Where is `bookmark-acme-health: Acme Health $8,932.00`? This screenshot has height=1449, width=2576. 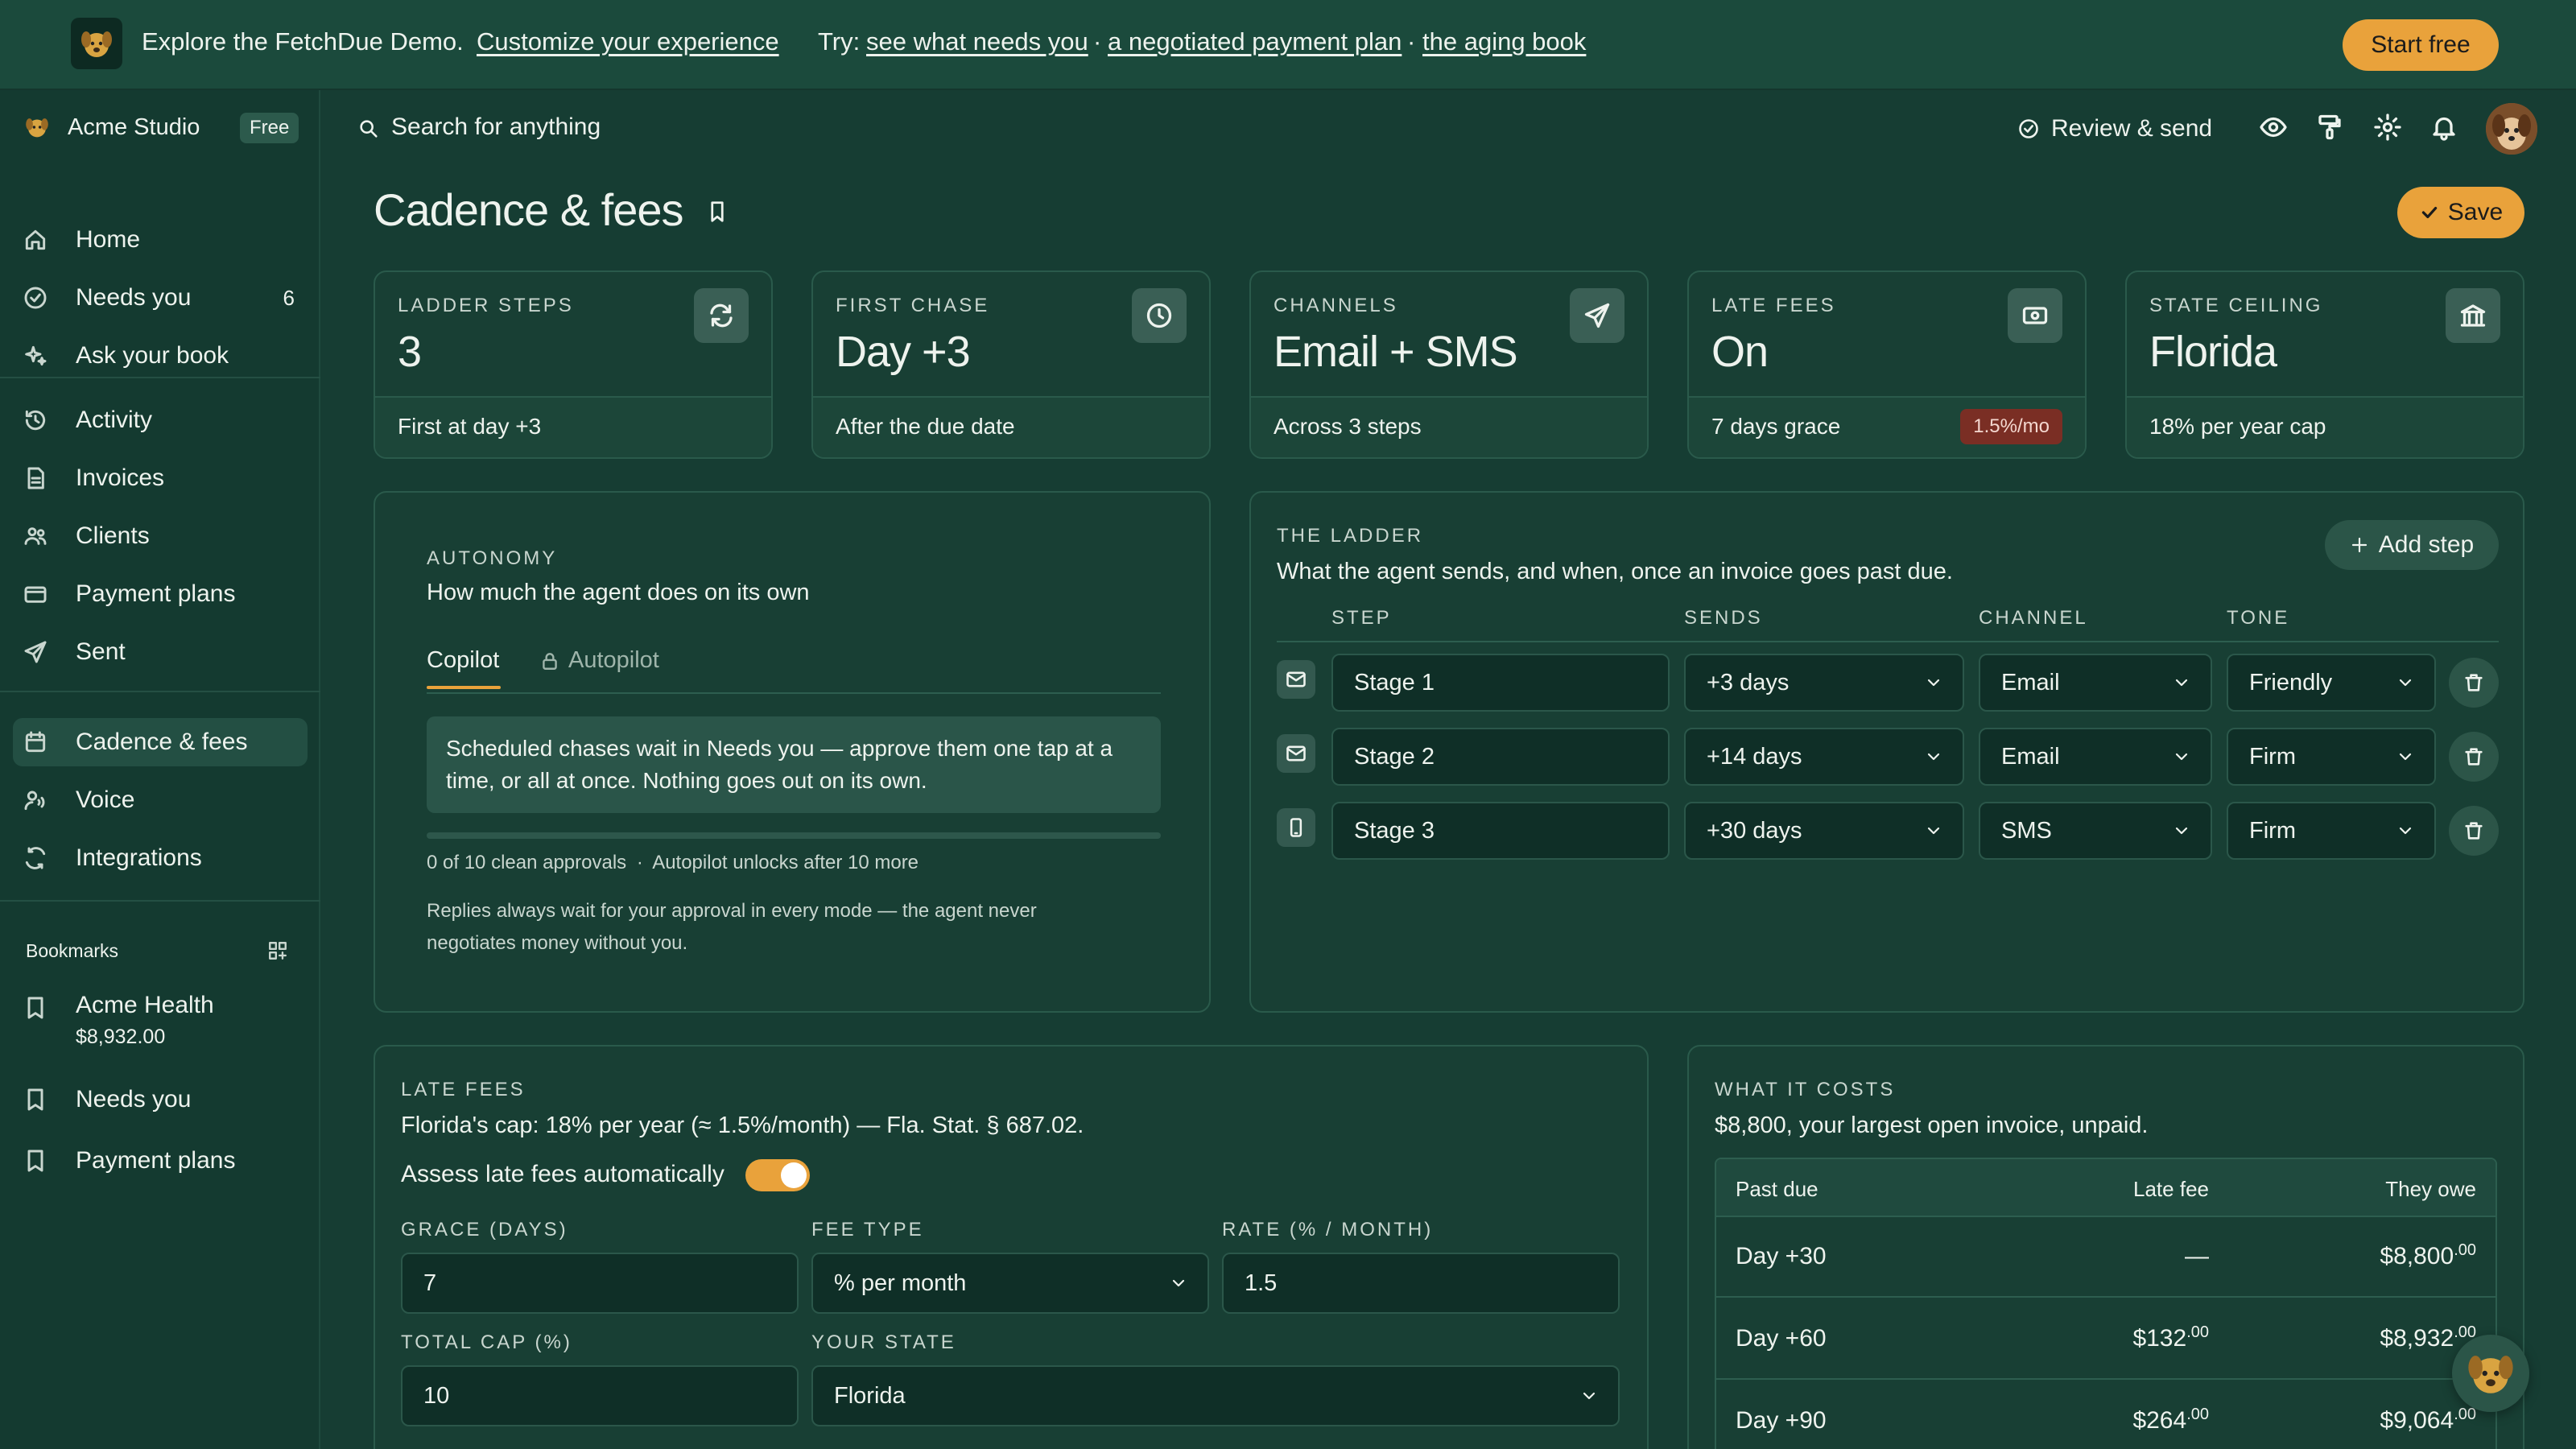
bookmark-acme-health: Acme Health $8,932.00 is located at coordinates (160, 1020).